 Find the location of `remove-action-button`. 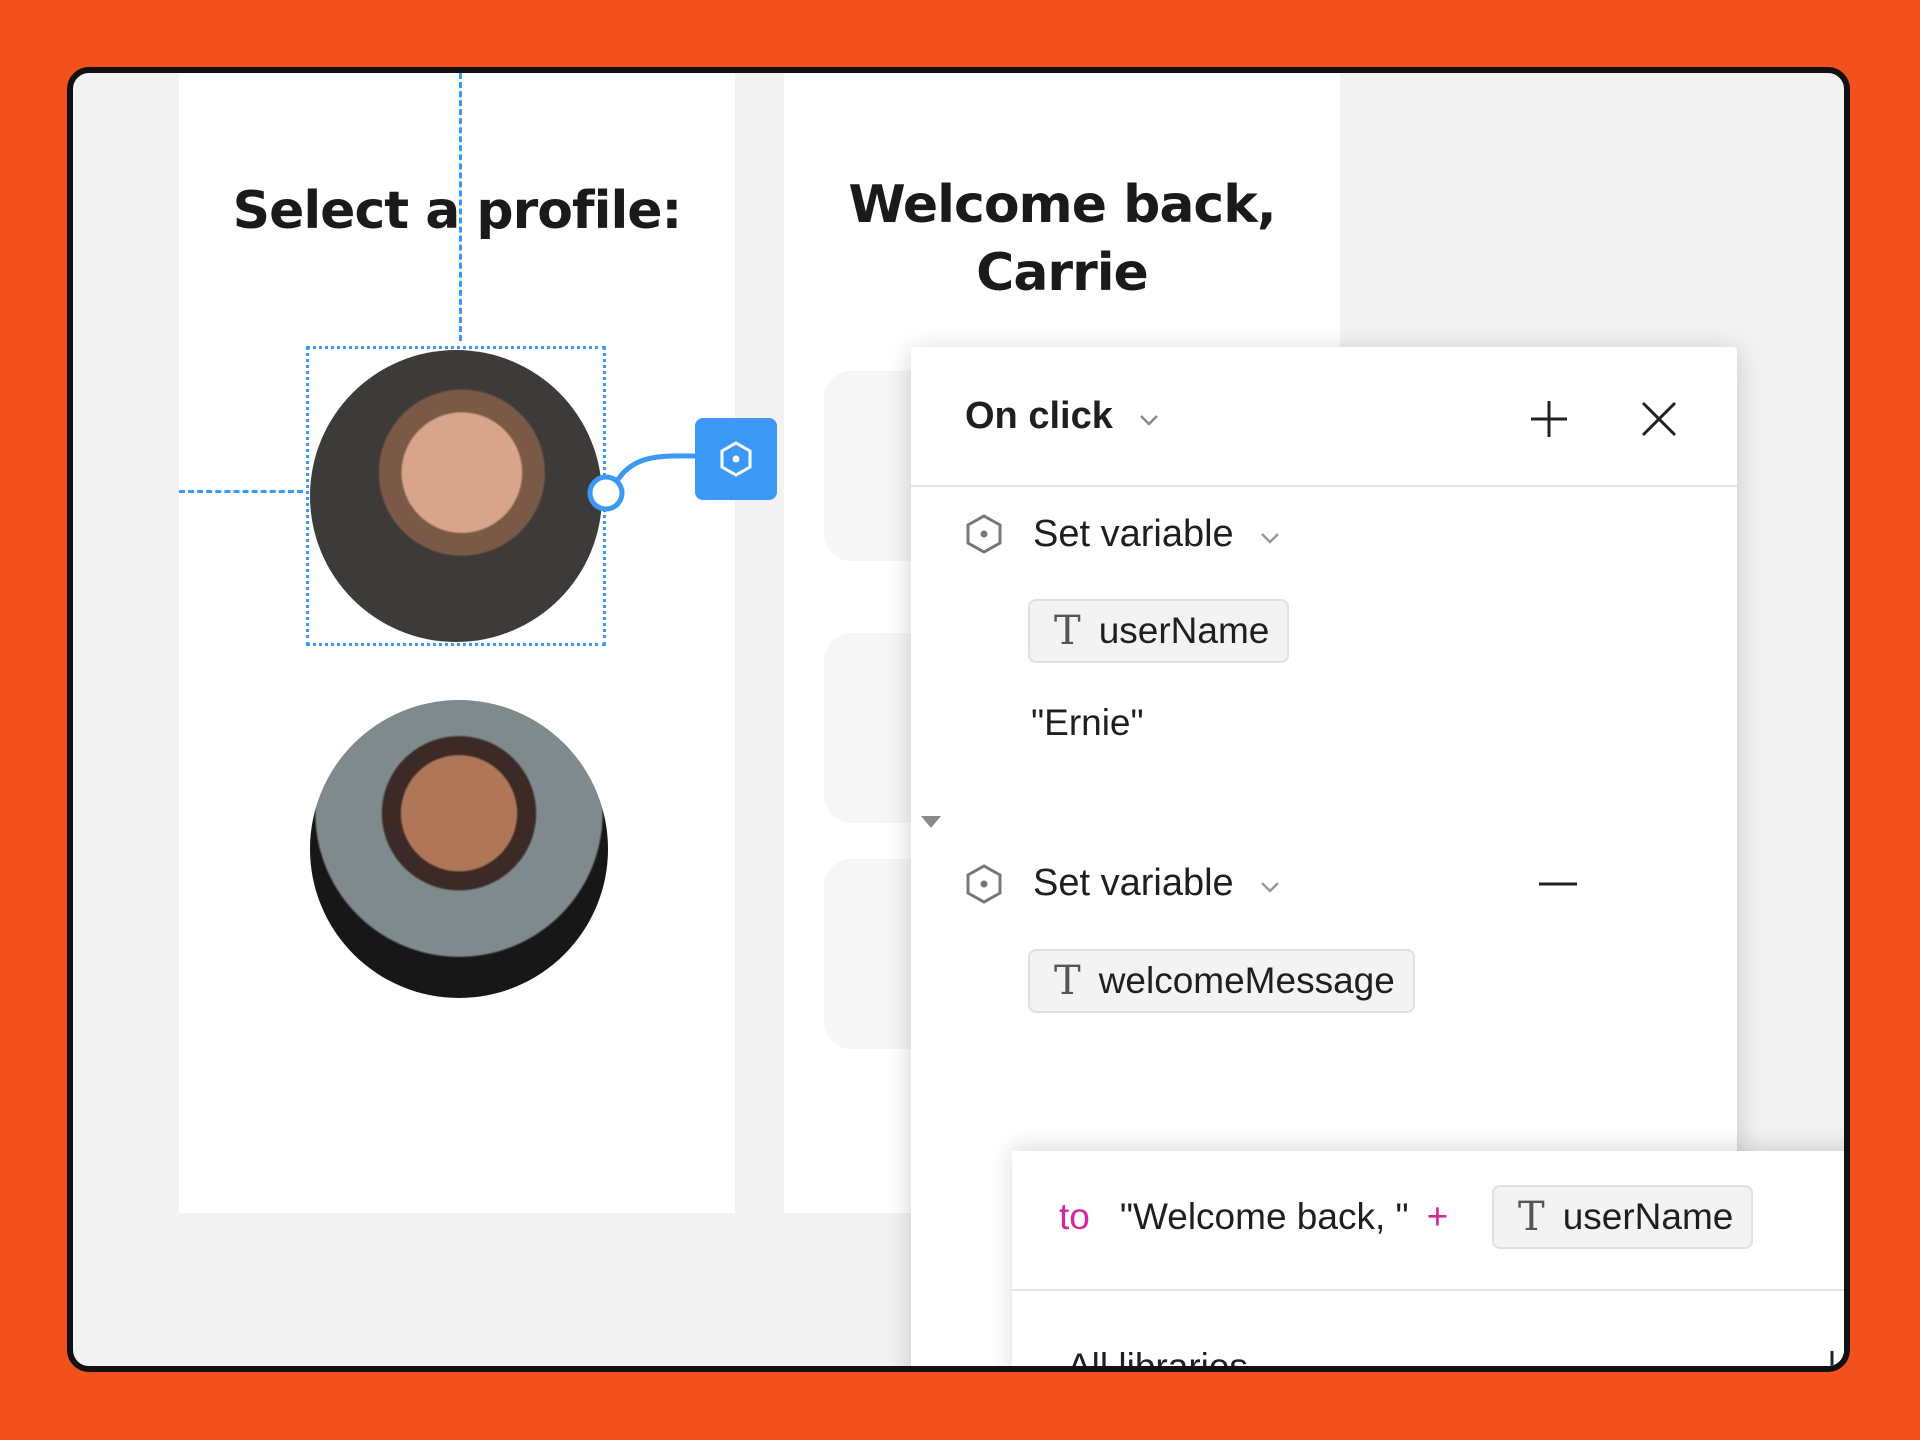

remove-action-button is located at coordinates (1558, 884).